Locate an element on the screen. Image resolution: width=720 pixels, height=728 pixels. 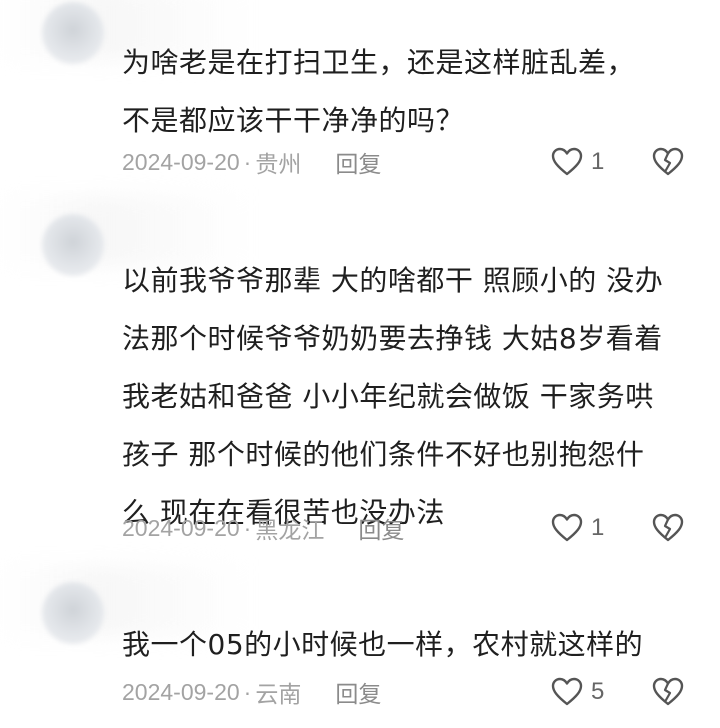
comment-meta: 2024-09-20 · 贵州 回复 is located at coordinates (251, 162).